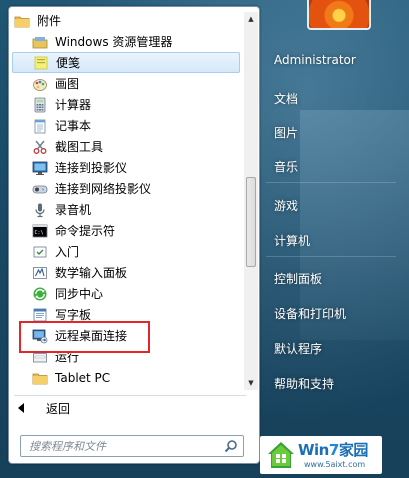 The height and width of the screenshot is (478, 409). What do you see at coordinates (286, 205) in the screenshot?
I see `right-item-games: 游戏` at bounding box center [286, 205].